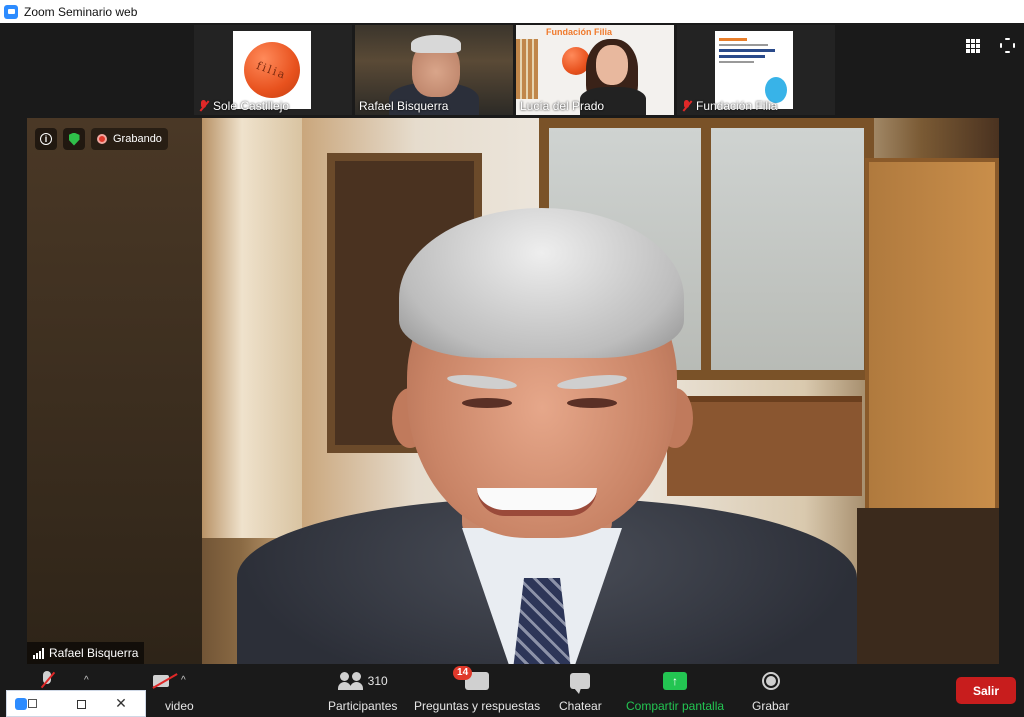 This screenshot has width=1024, height=717. I want to click on leave-button: Salir, so click(986, 690).